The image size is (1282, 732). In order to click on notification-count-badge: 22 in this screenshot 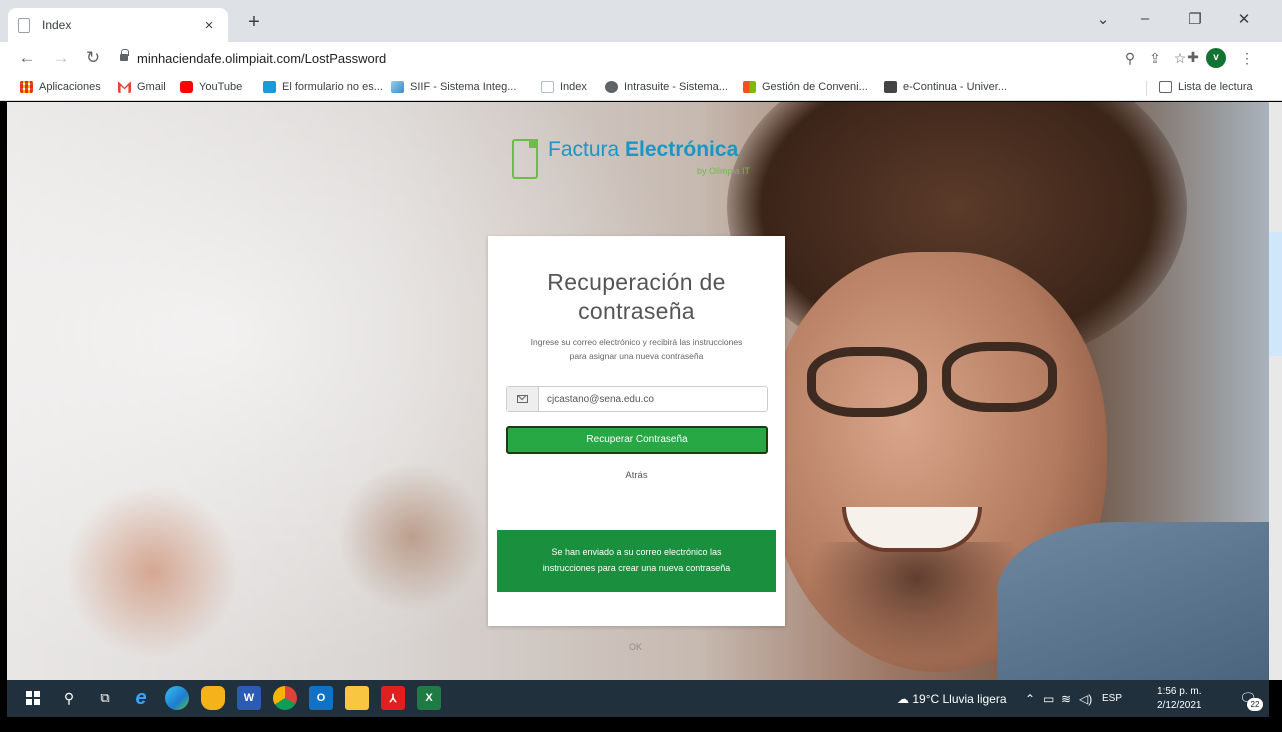, I will do `click(1255, 704)`.